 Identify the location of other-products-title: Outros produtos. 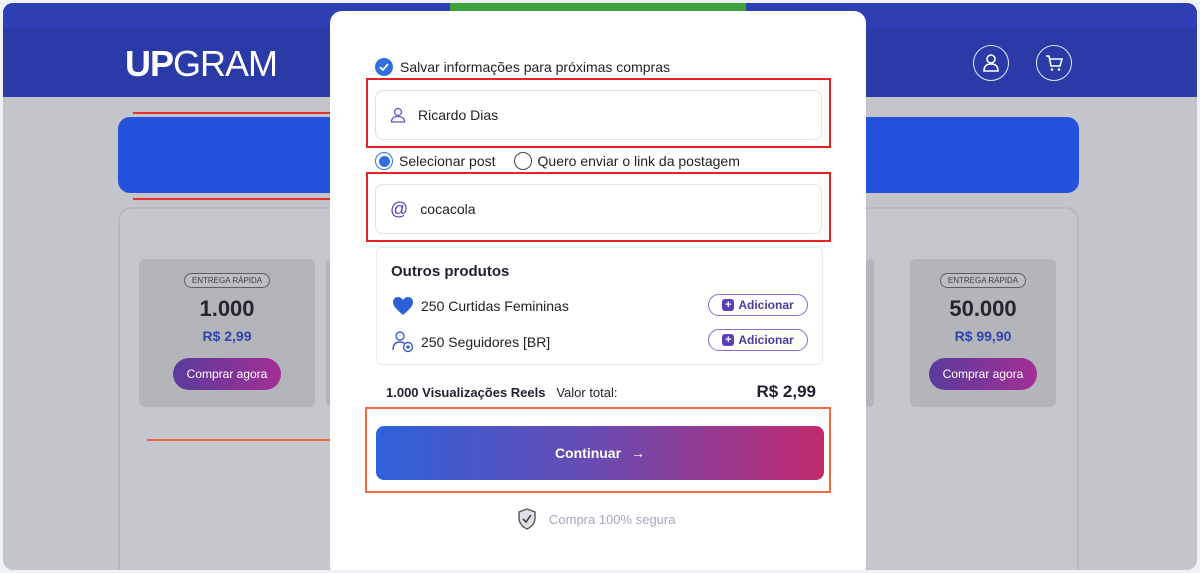
(450, 271).